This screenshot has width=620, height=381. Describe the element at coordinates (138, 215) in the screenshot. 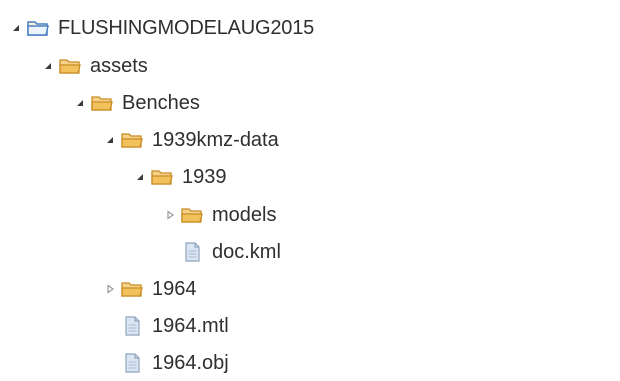

I see `tree-item-models: models` at that location.